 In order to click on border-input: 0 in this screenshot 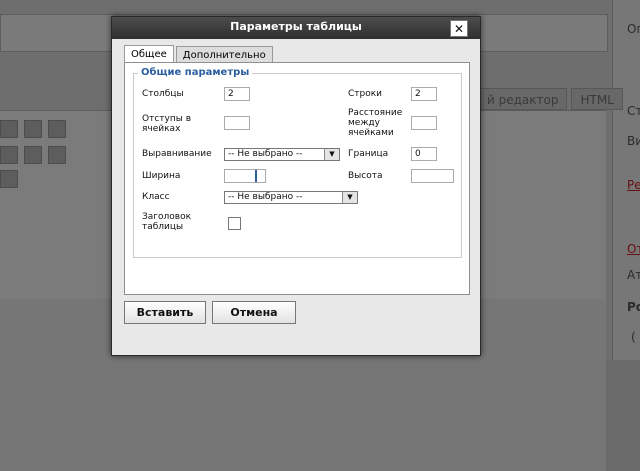, I will do `click(424, 154)`.